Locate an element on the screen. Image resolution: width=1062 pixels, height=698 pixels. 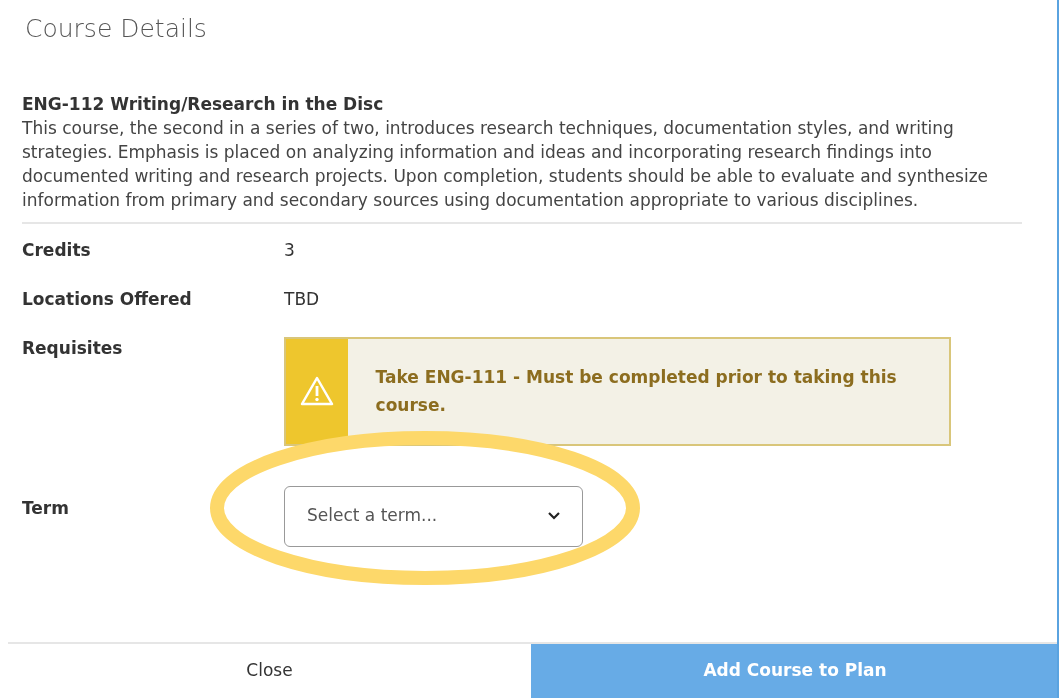
field-label: Credits is located at coordinates (57, 250).